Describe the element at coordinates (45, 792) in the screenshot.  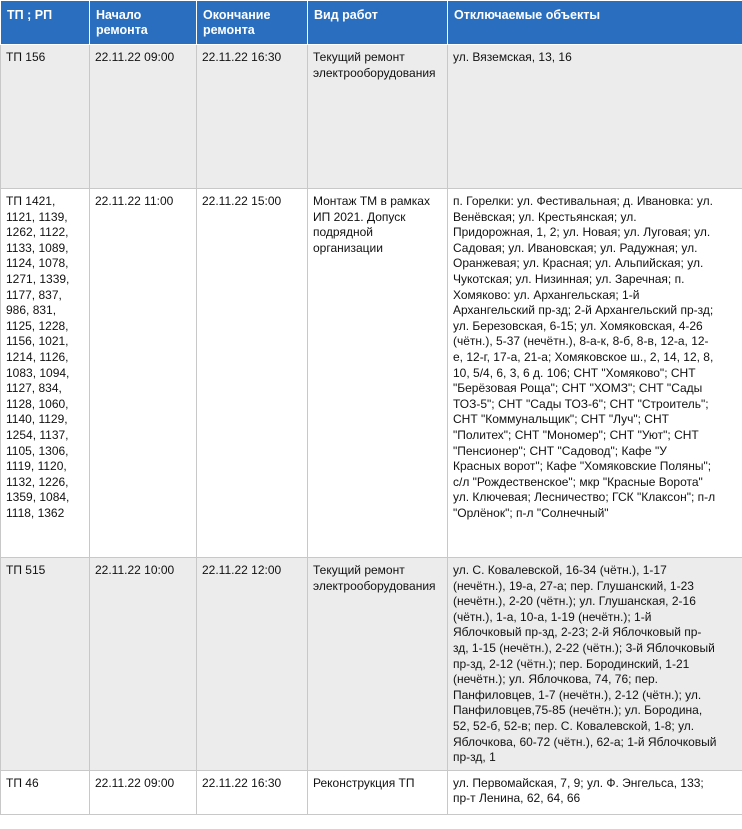
I see `cell-tp: ТП 46` at that location.